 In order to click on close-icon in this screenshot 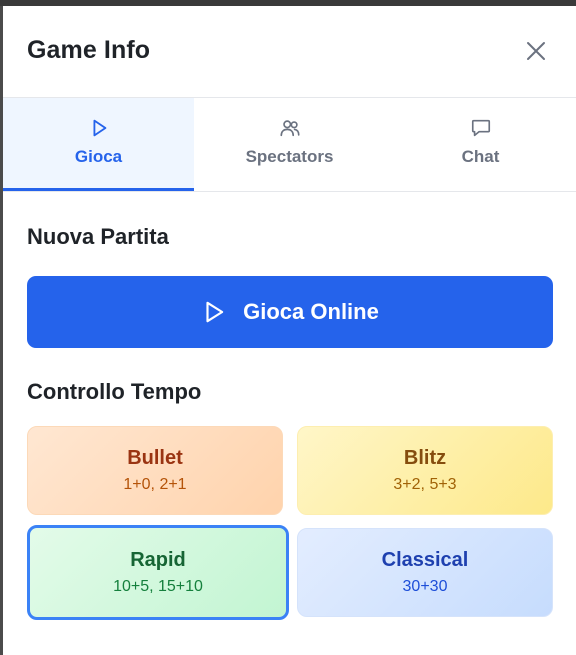, I will do `click(536, 51)`.